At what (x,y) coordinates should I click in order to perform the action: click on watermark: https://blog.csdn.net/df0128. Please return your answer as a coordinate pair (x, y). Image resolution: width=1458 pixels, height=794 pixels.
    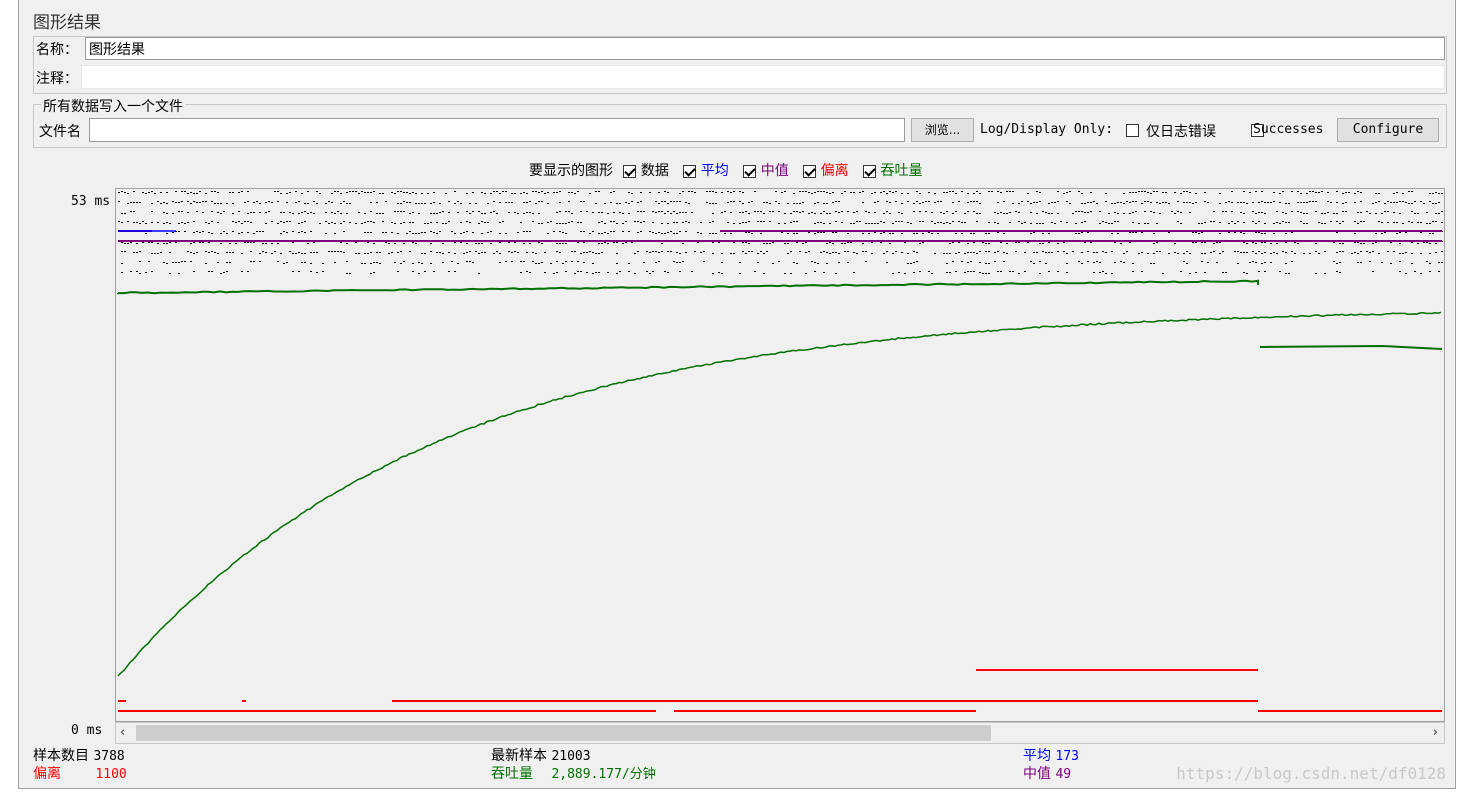
    Looking at the image, I should click on (1311, 773).